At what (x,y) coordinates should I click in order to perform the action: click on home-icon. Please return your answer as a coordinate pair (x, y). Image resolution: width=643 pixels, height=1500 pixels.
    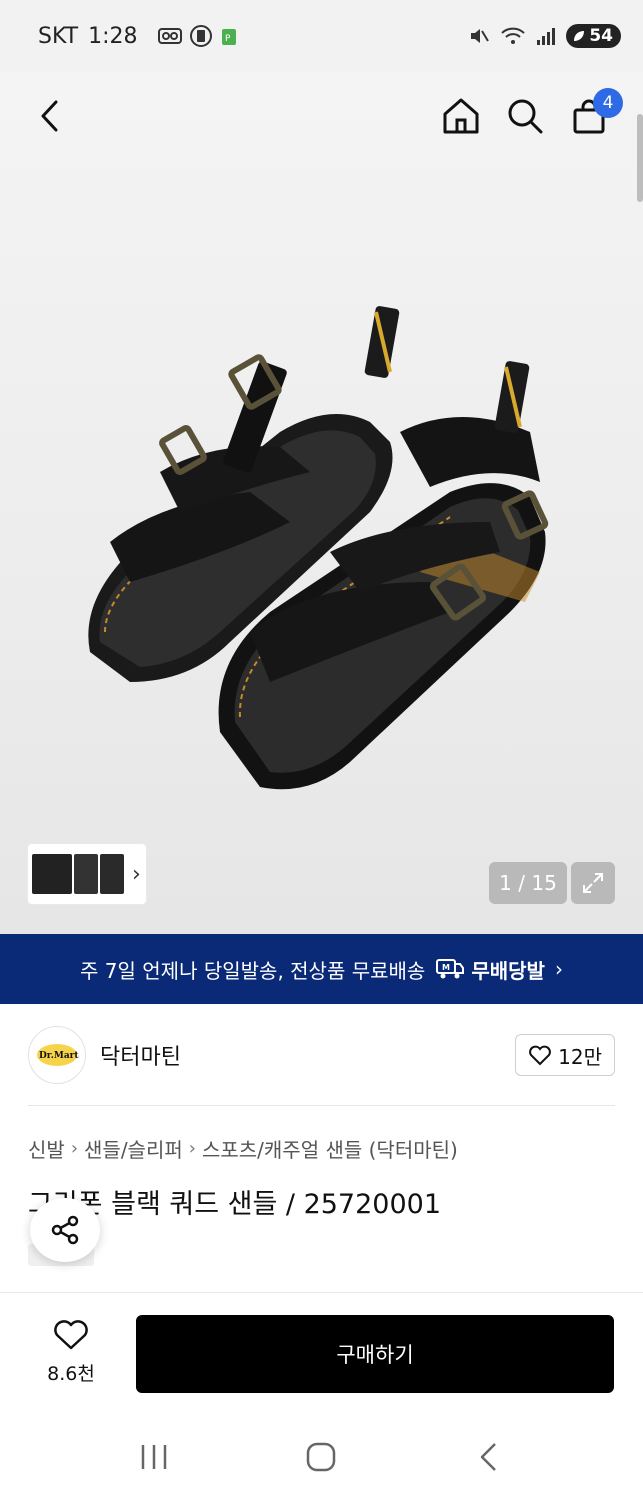
    Looking at the image, I should click on (461, 116).